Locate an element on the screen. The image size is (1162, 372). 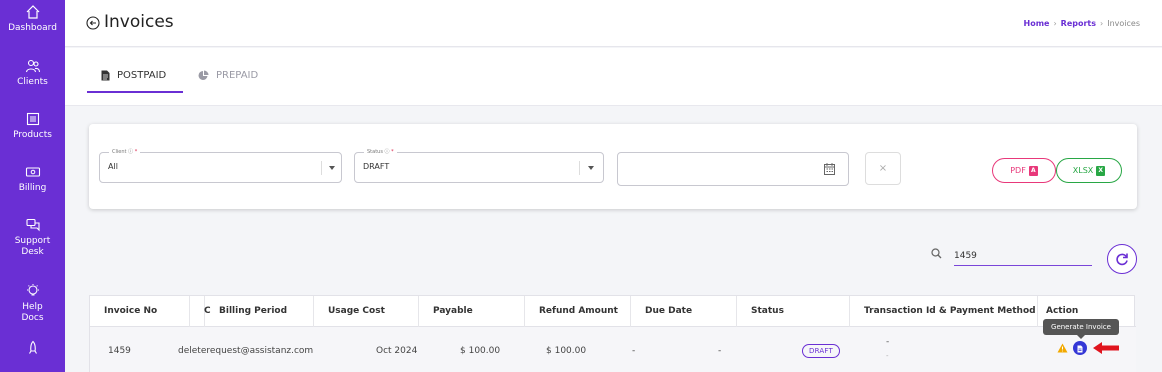
billing-icon is located at coordinates (32, 172).